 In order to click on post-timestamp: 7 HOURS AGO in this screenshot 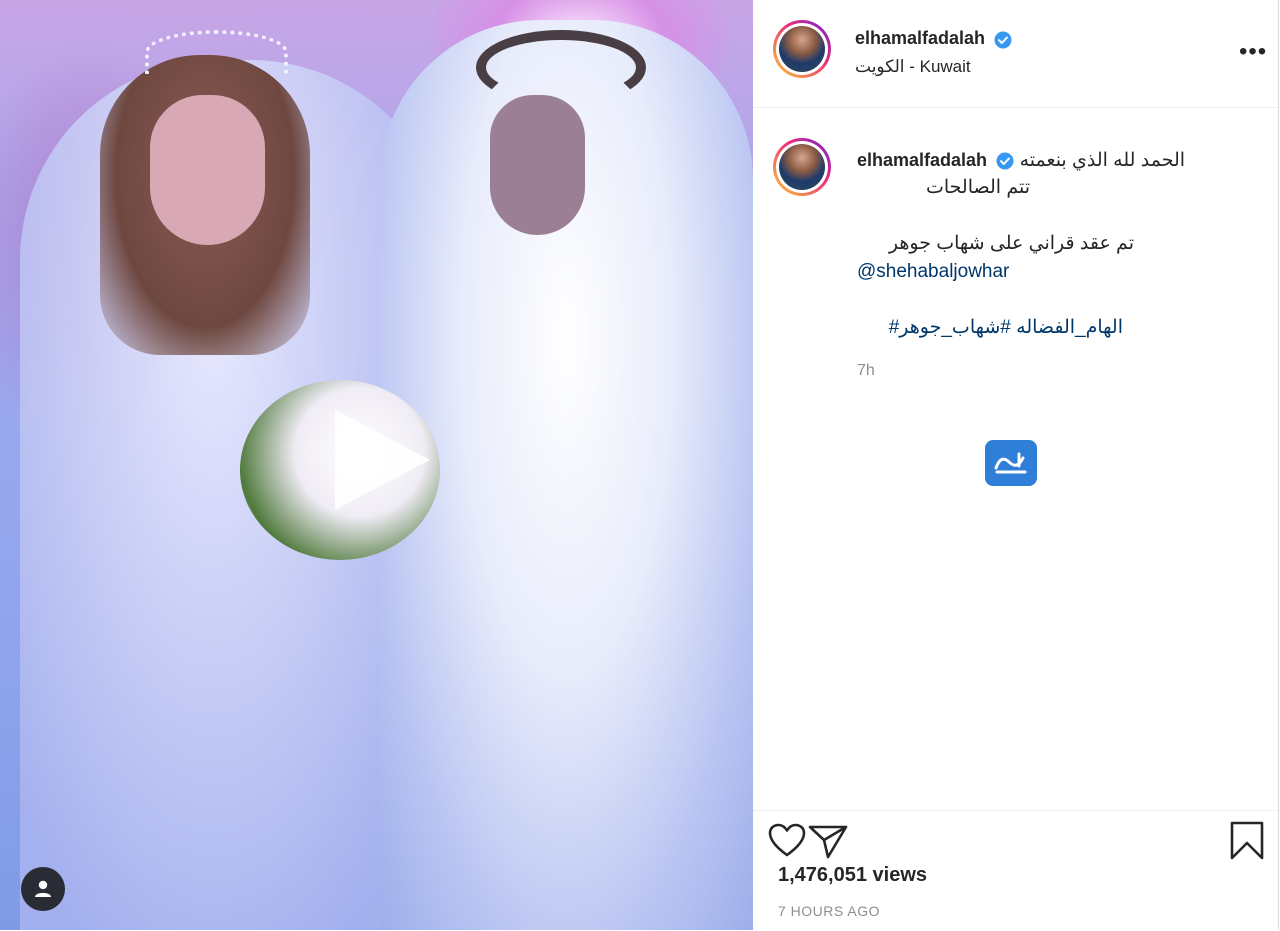, I will do `click(829, 911)`.